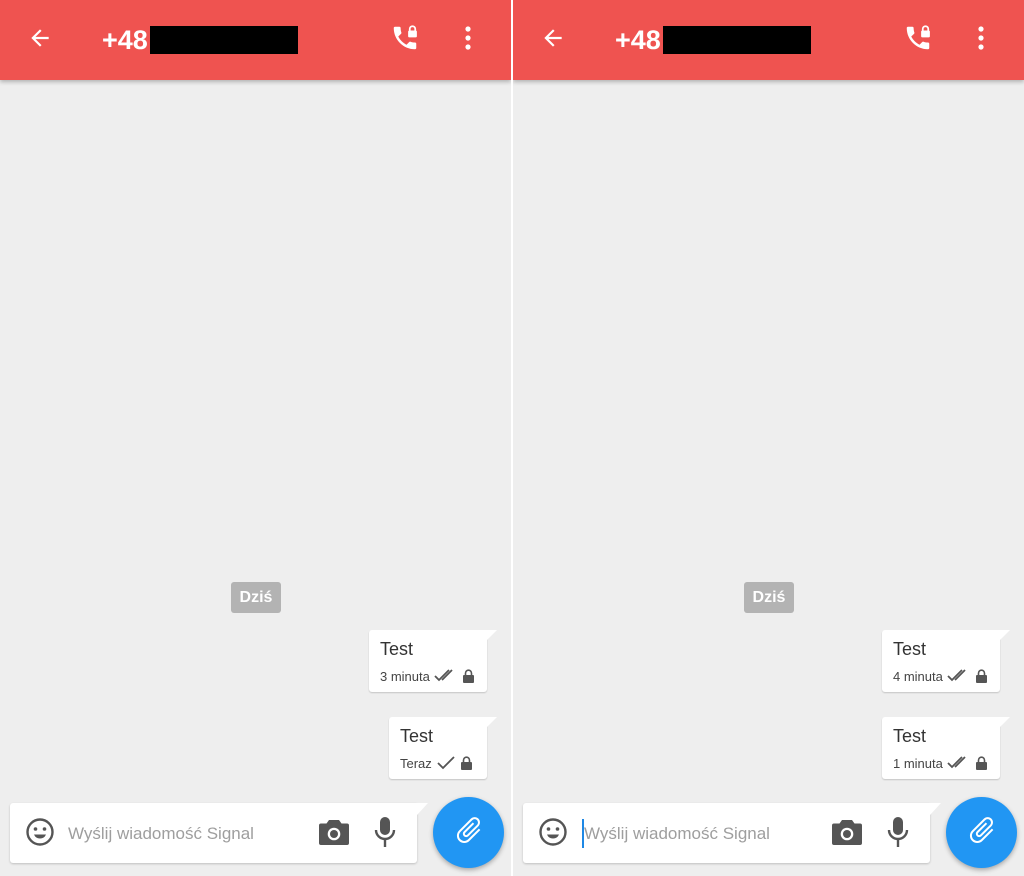 The width and height of the screenshot is (1024, 876). What do you see at coordinates (433, 661) in the screenshot?
I see `message-bubble: Test 3 minuta` at bounding box center [433, 661].